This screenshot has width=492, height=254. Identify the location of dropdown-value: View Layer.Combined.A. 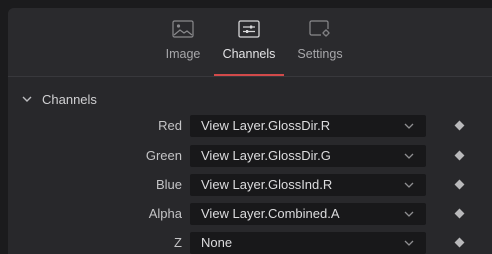
(270, 213).